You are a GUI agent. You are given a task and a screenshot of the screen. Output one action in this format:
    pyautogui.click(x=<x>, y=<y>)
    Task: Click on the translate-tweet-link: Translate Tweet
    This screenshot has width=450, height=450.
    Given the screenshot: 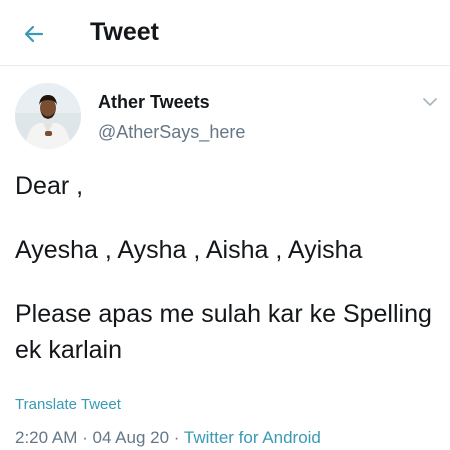 What is the action you would take?
    pyautogui.click(x=68, y=404)
    